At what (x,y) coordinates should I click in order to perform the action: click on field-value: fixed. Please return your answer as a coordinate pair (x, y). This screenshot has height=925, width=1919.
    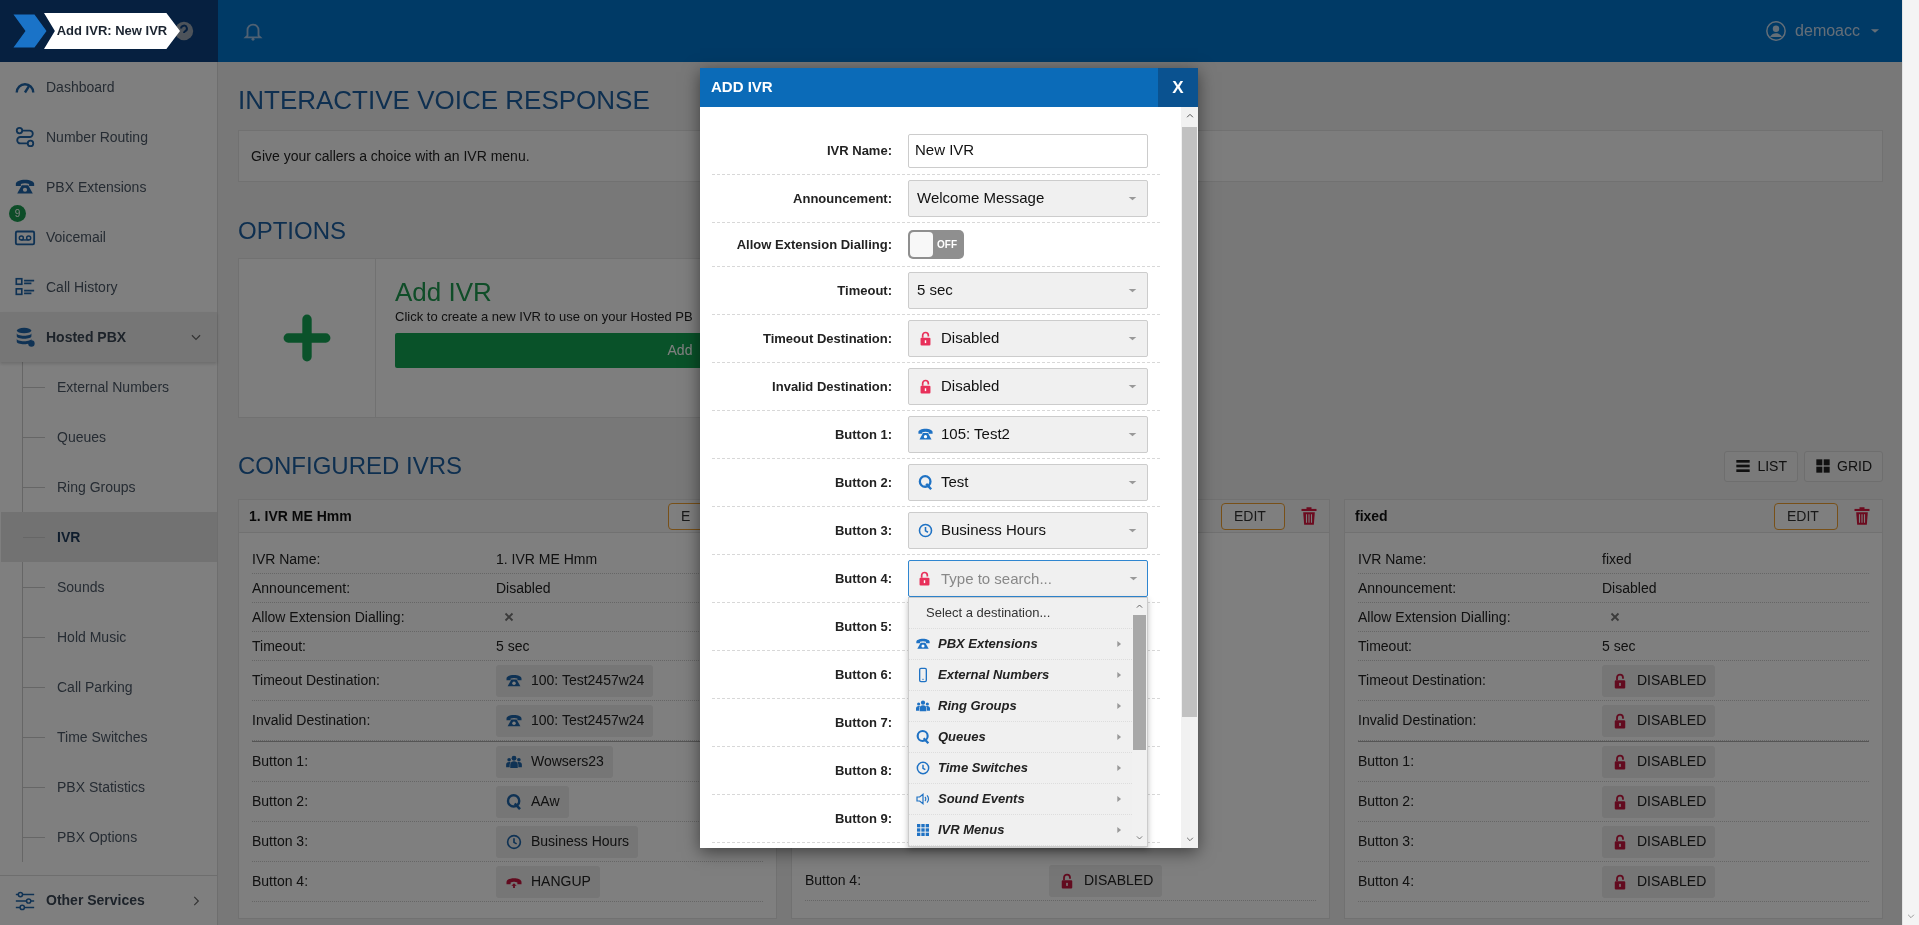
    Looking at the image, I should click on (1617, 559).